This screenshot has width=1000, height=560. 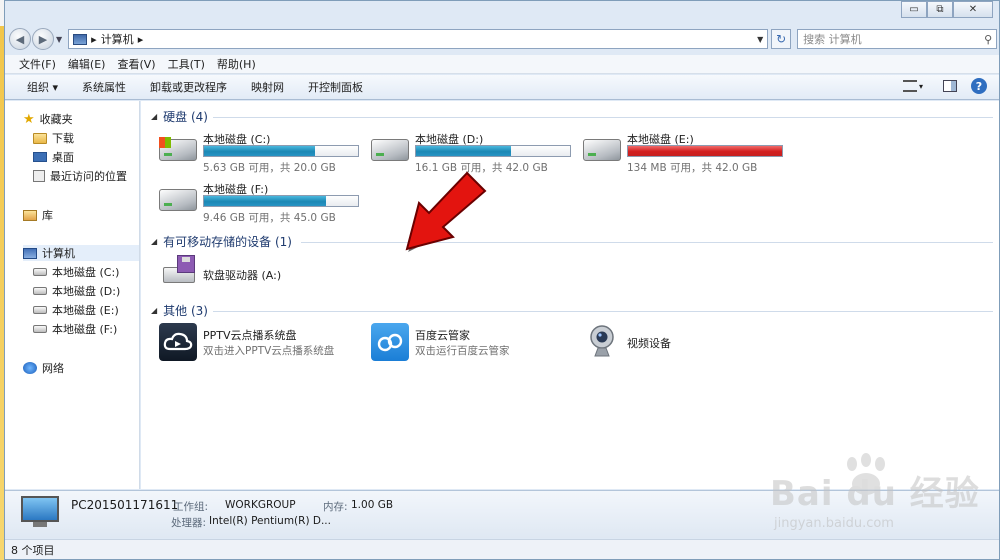 What do you see at coordinates (88, 176) in the screenshot?
I see `nav-recent-label: 最近访问的位置` at bounding box center [88, 176].